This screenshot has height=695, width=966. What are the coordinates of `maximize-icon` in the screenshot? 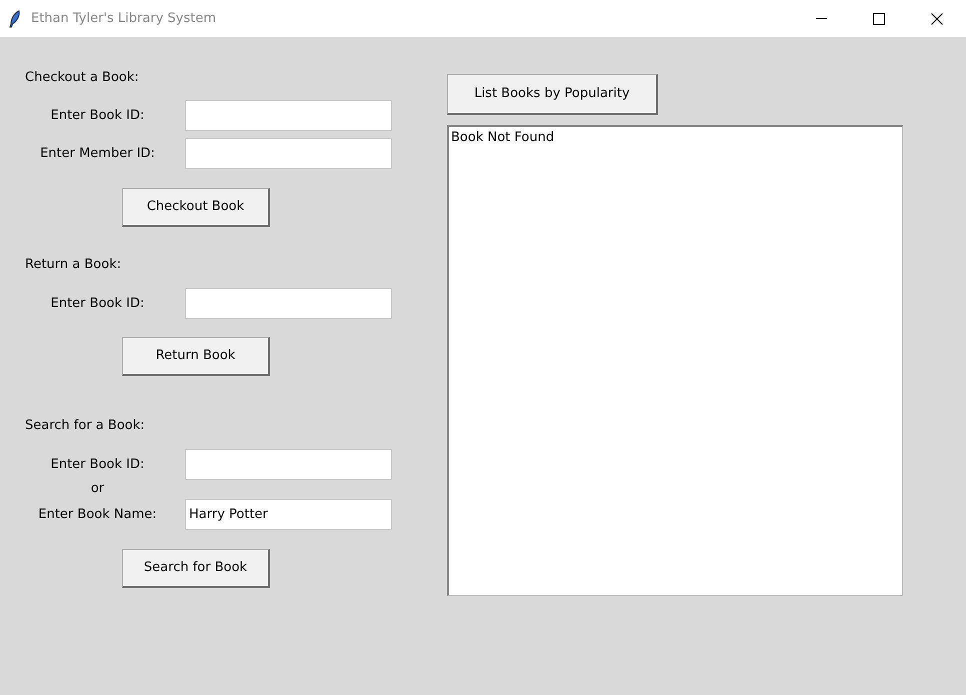 It's located at (879, 18).